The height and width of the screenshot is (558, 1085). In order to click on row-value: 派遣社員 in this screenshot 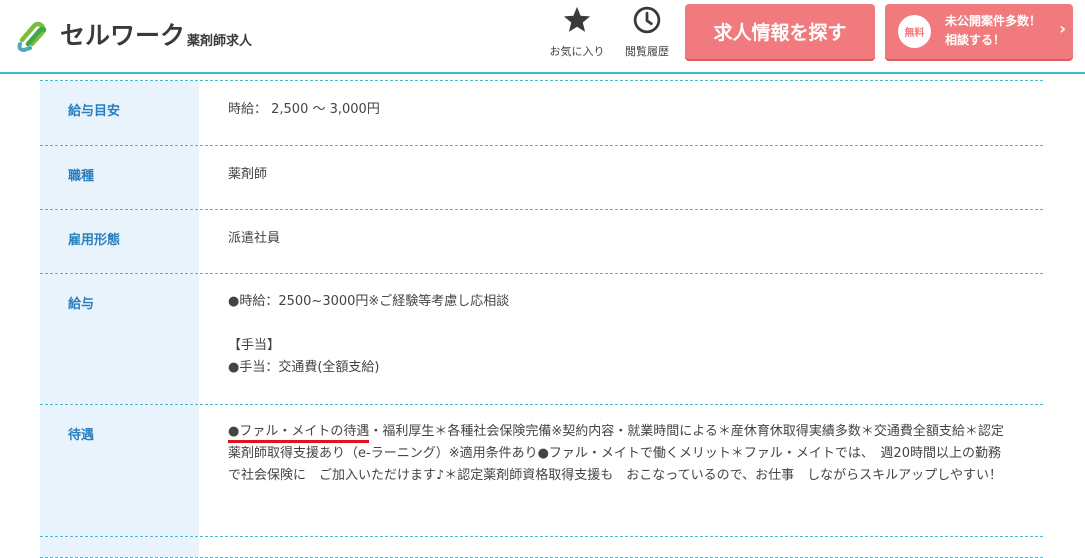, I will do `click(621, 241)`.